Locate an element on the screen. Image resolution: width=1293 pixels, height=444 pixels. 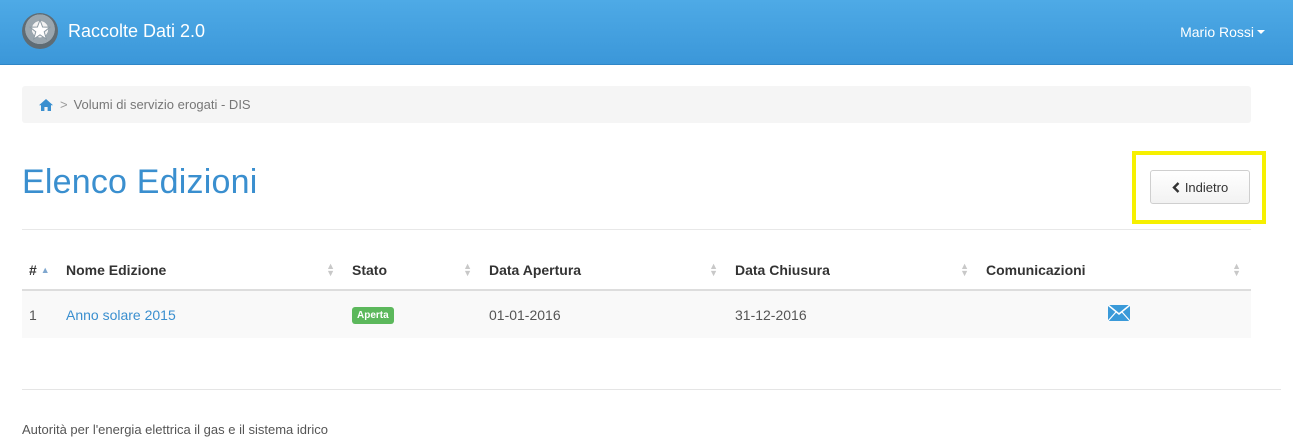
col-header-number: # ▲ is located at coordinates (40, 270).